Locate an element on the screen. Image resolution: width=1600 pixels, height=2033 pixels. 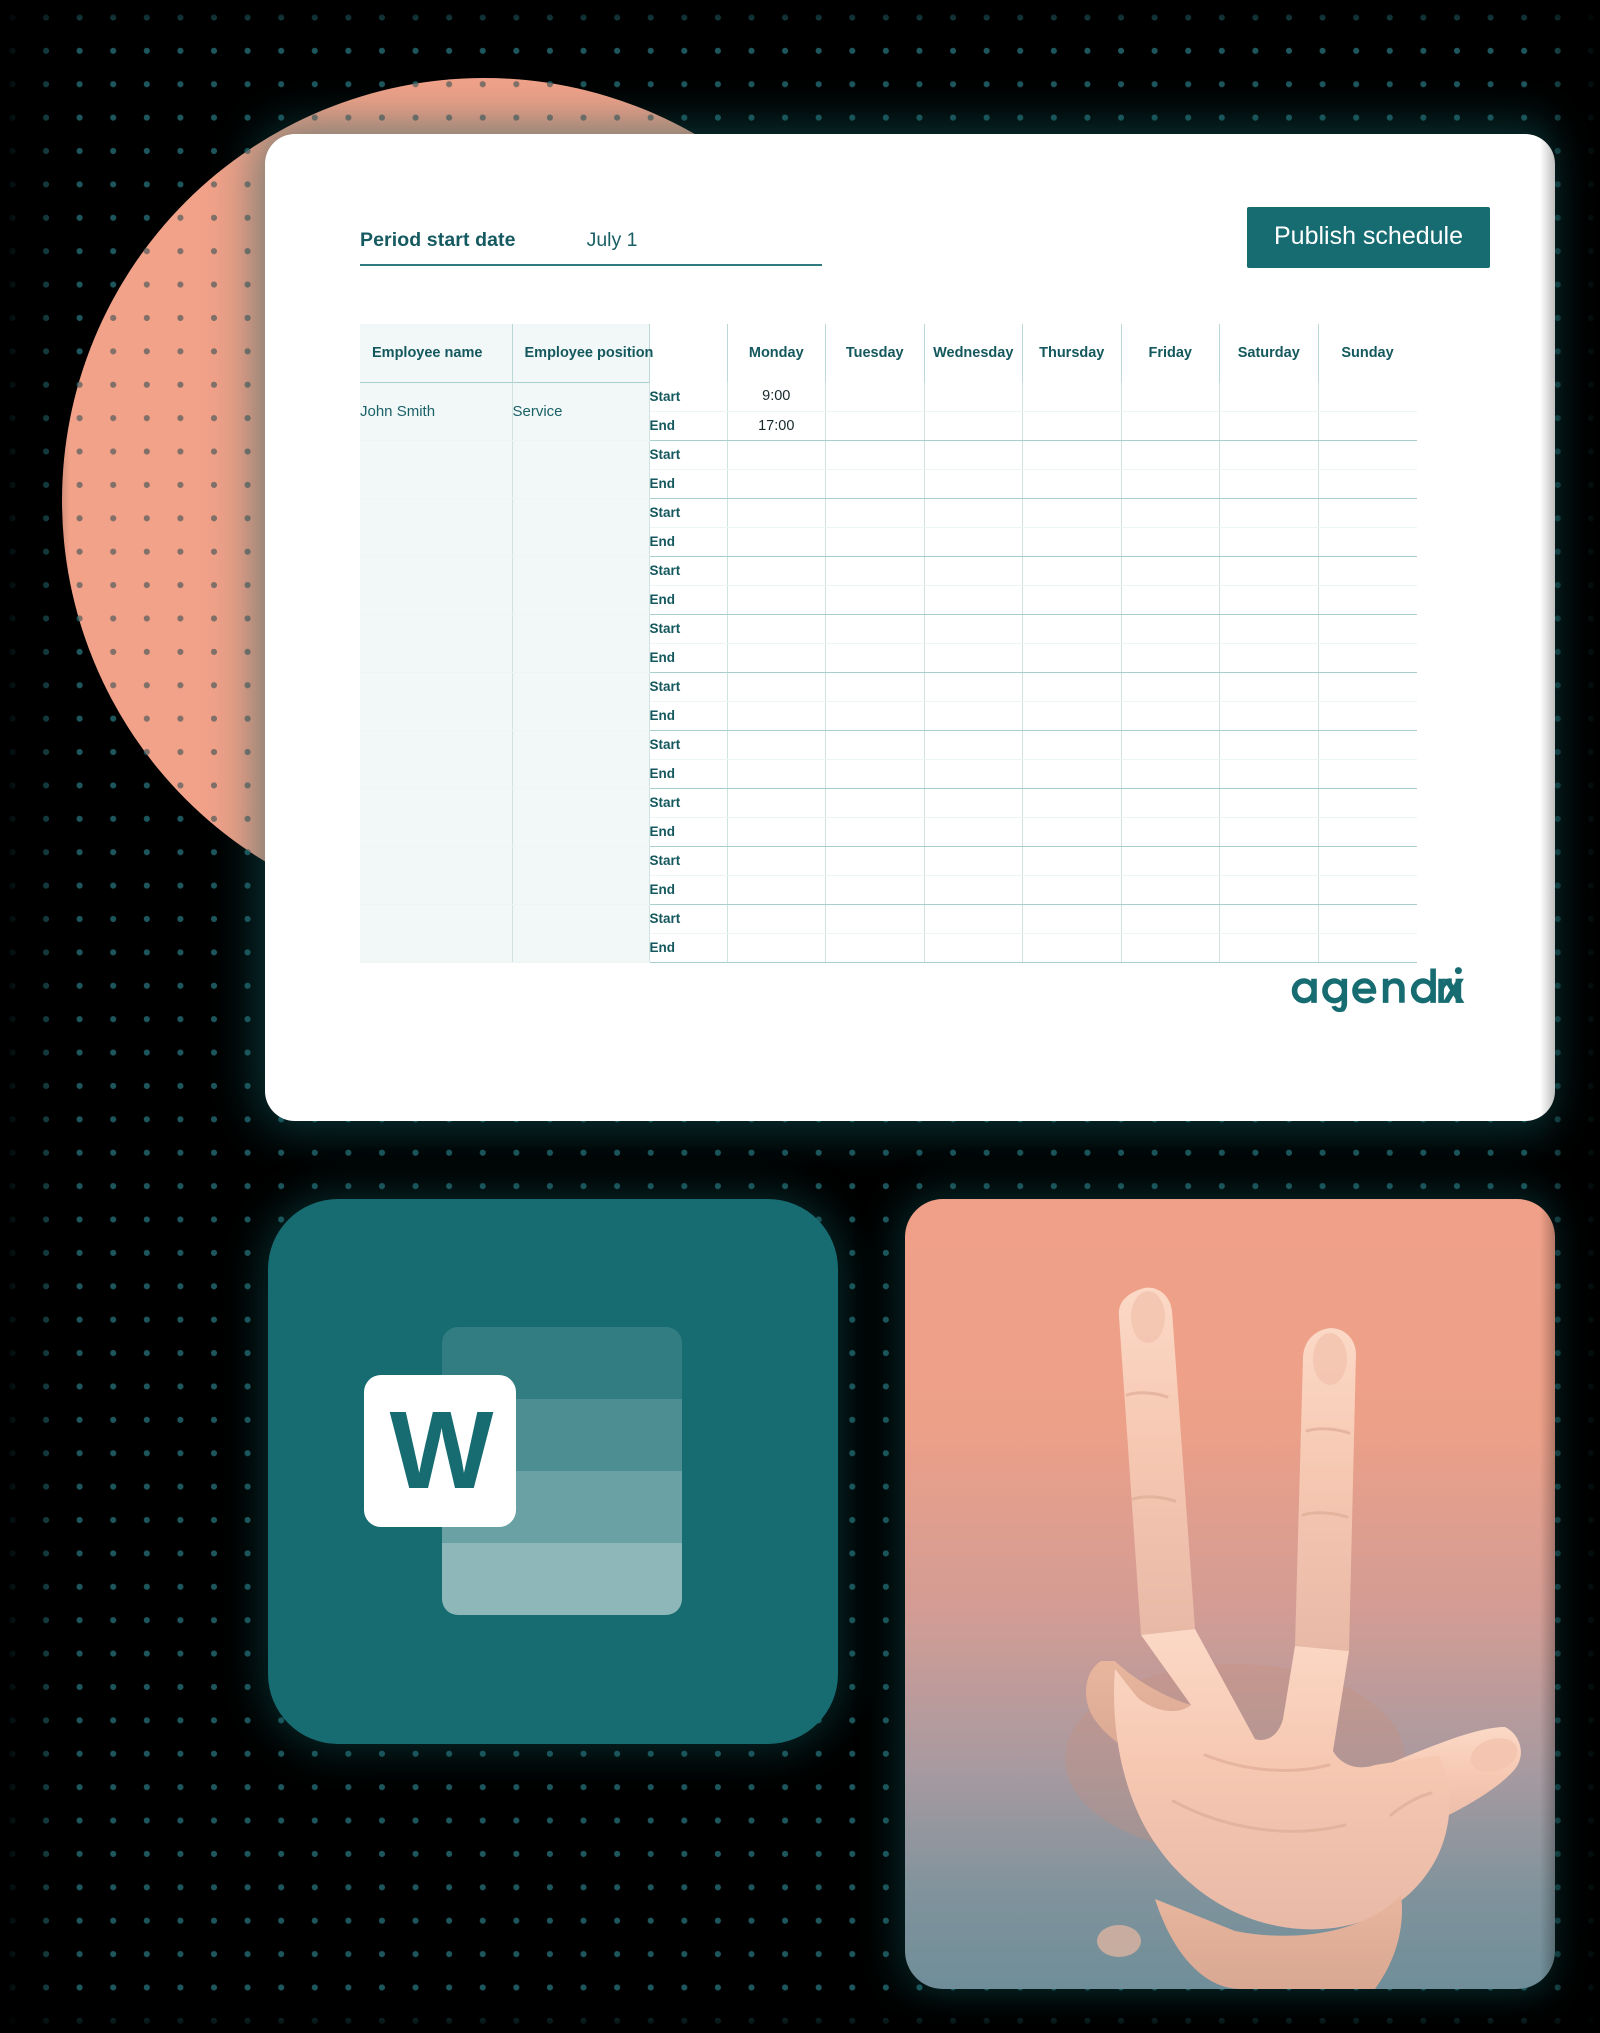
period-start-date-field: Period start date July 1 is located at coordinates (591, 247).